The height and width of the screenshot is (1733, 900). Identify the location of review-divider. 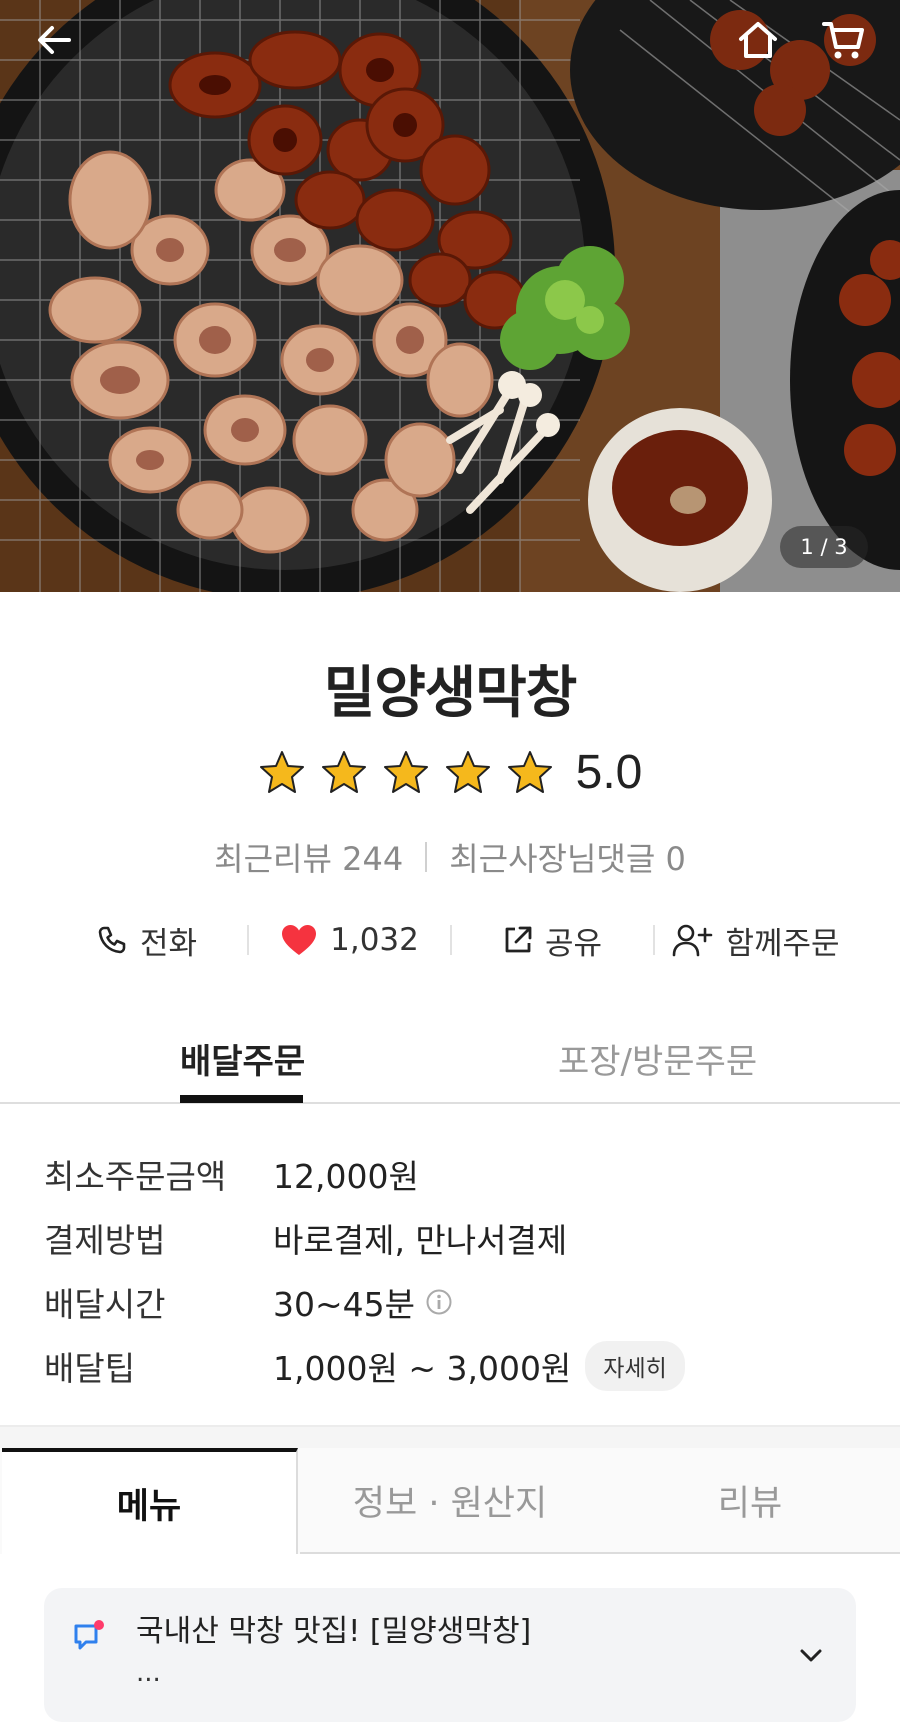
(426, 857).